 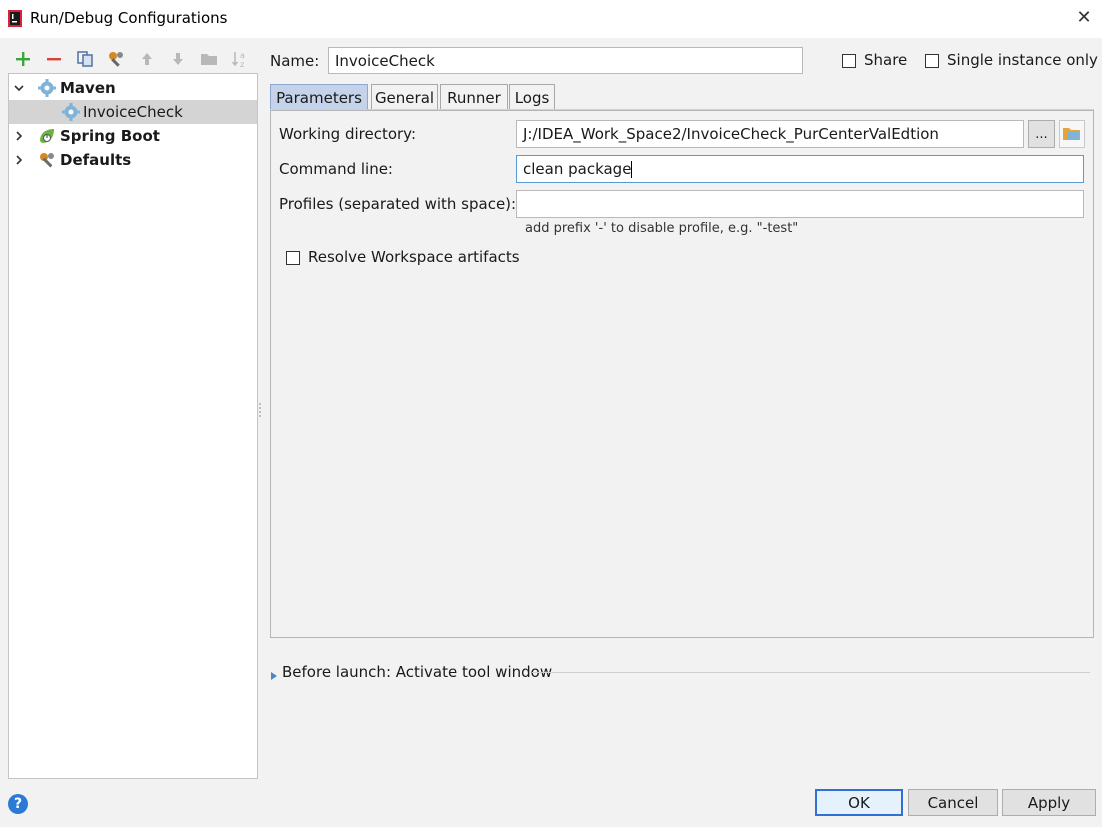 What do you see at coordinates (348, 134) in the screenshot?
I see `working-directory-label: Working directory:` at bounding box center [348, 134].